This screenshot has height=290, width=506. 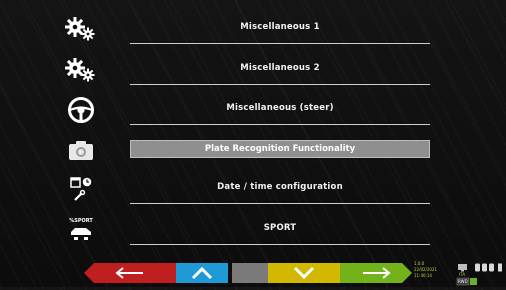 I want to click on drive-mode-text: RWD, so click(x=463, y=281).